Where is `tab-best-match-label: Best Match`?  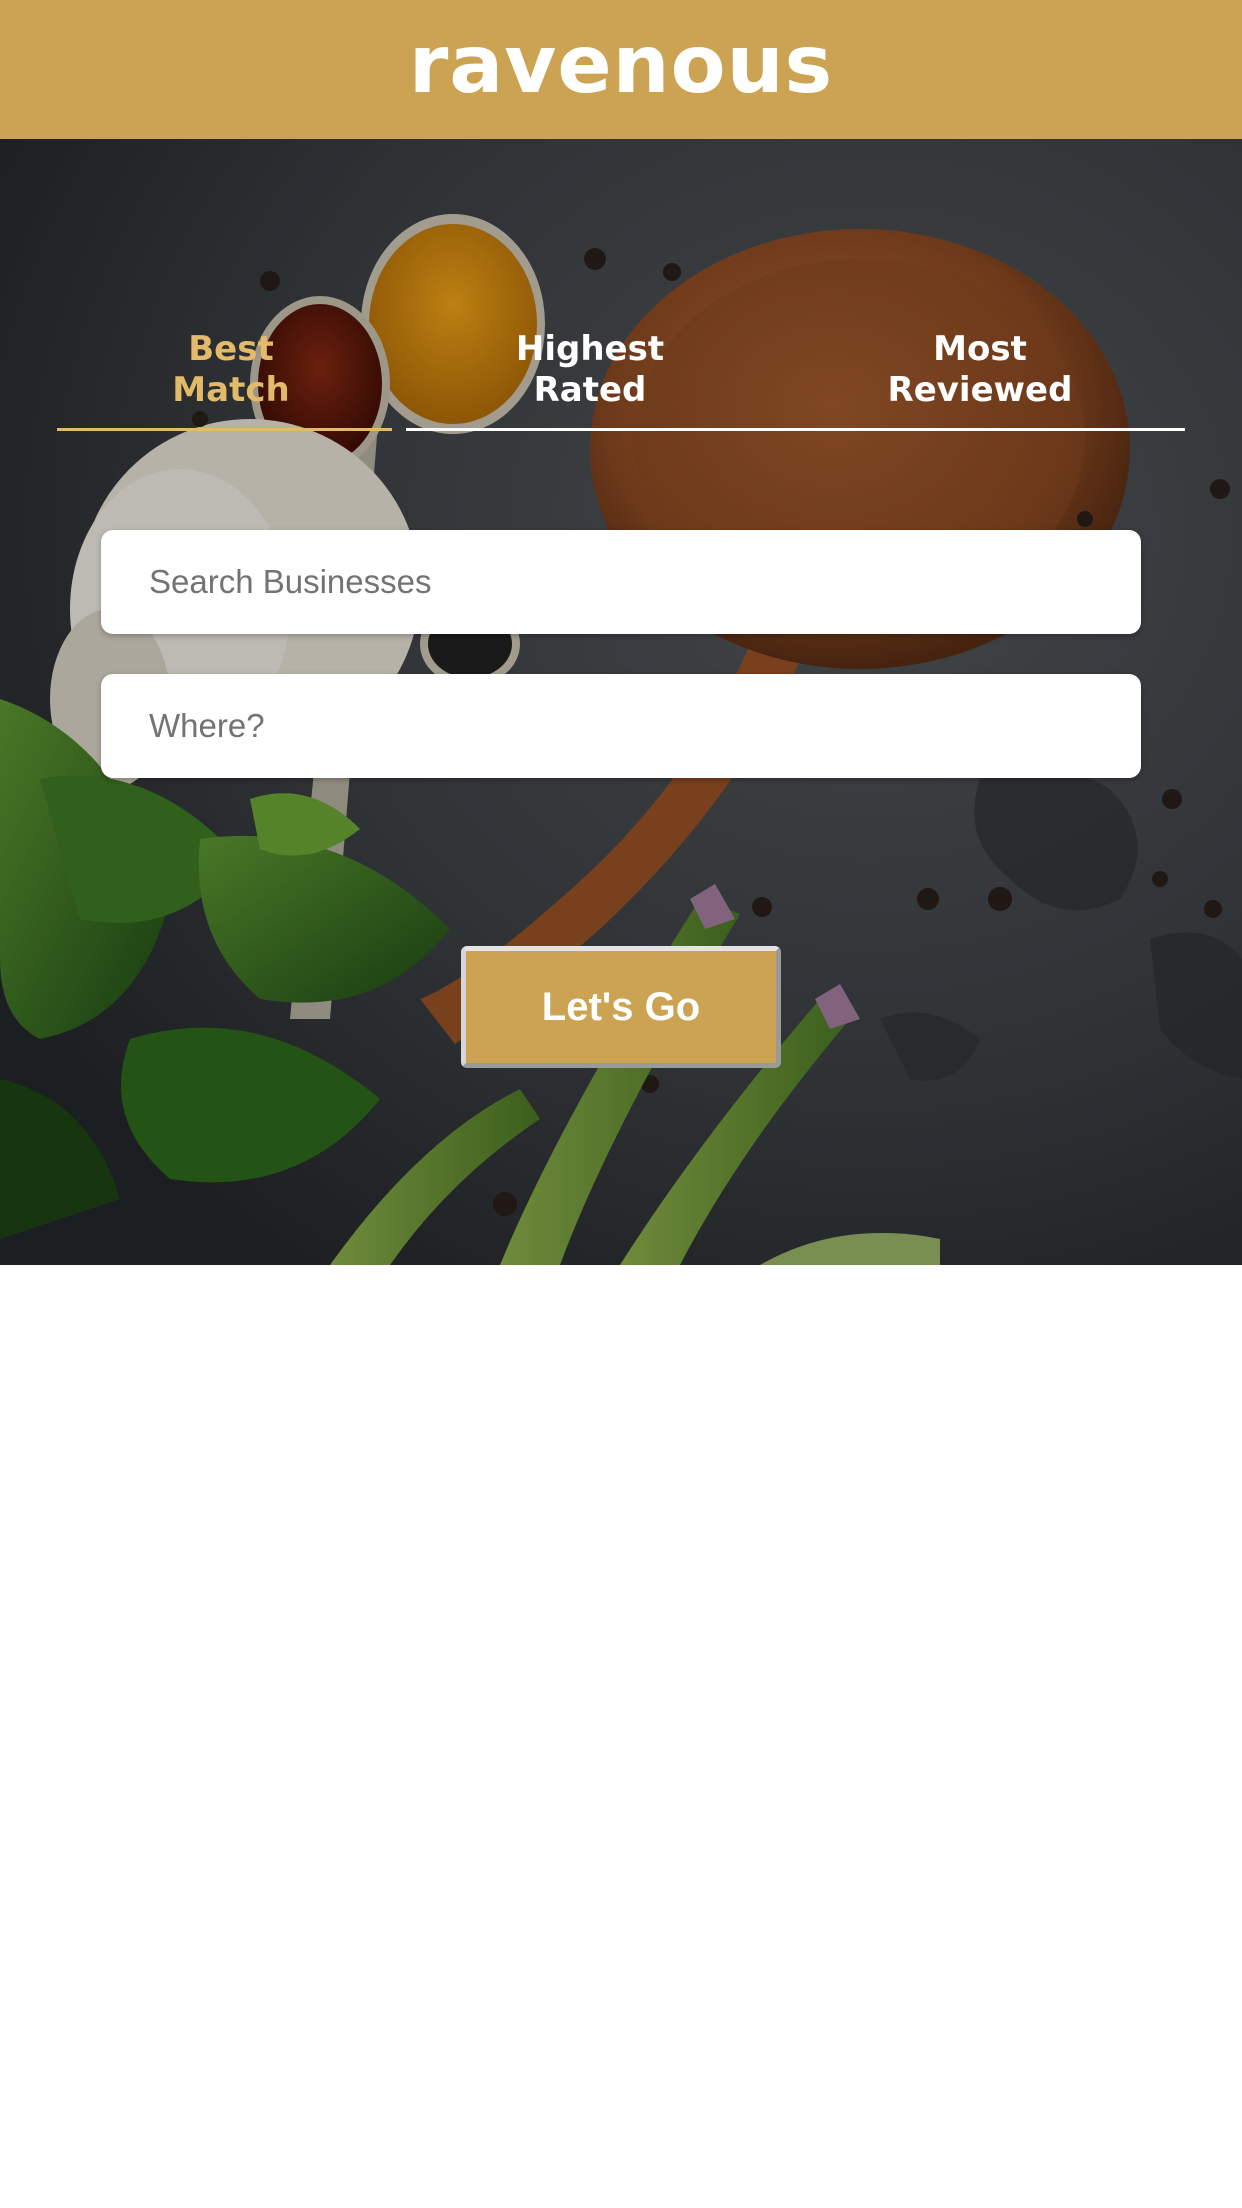
tab-best-match-label: Best Match is located at coordinates (231, 369).